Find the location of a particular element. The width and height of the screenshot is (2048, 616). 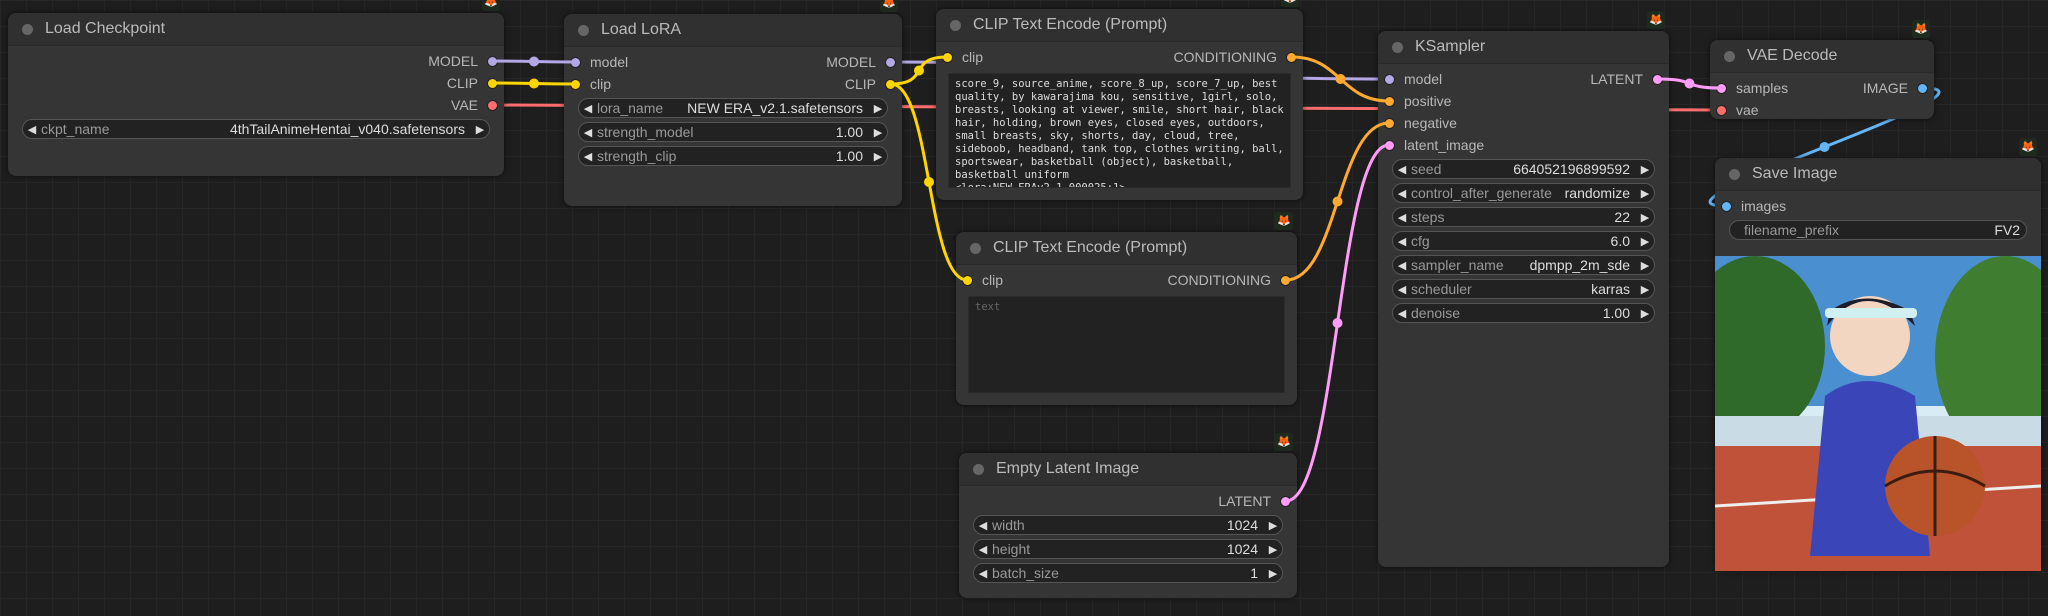

node-title-bar: KSampler is located at coordinates (1523, 47).